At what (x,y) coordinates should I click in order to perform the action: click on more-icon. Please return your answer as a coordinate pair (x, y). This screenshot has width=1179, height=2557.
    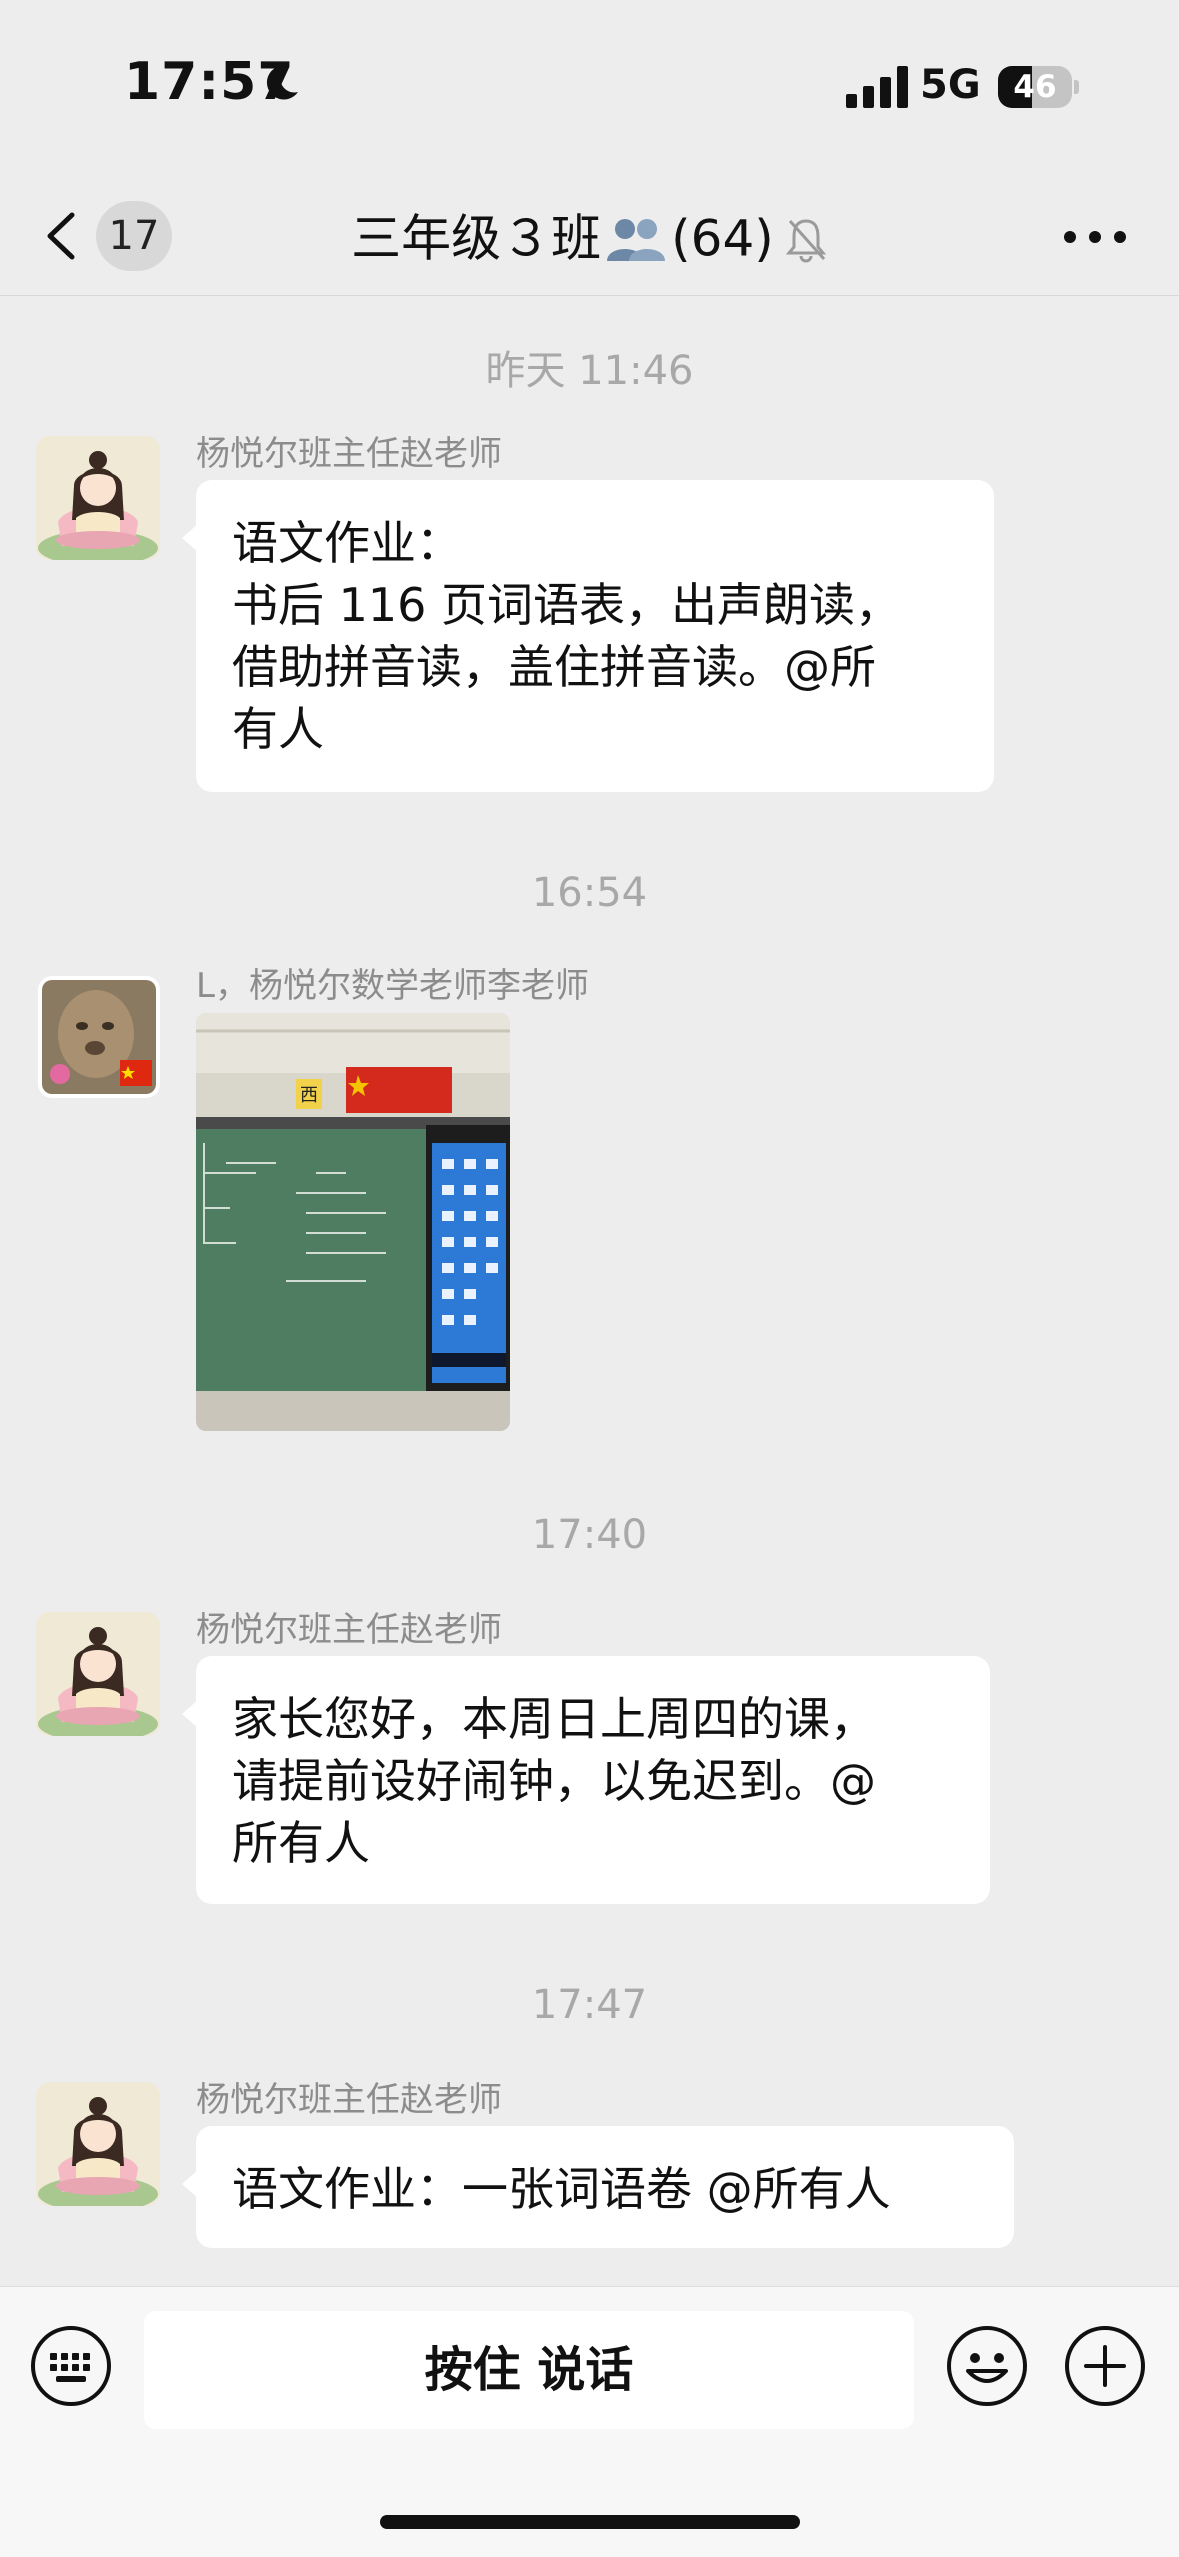
    Looking at the image, I should click on (1095, 237).